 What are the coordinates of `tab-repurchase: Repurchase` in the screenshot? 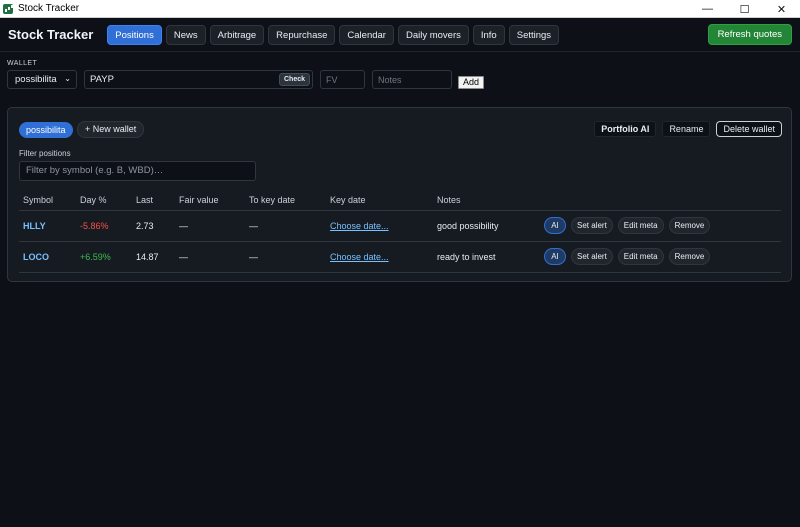 It's located at (302, 34).